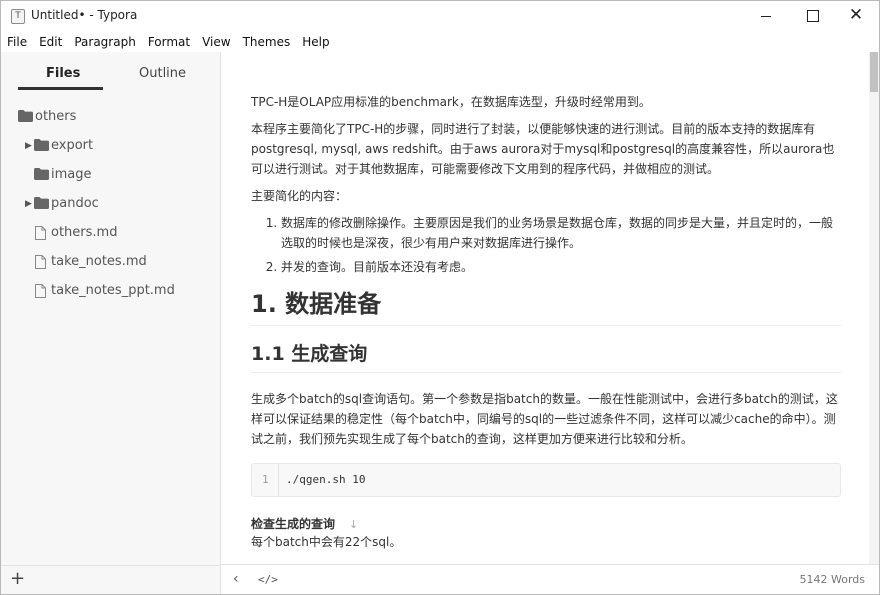 The height and width of the screenshot is (595, 880). What do you see at coordinates (162, 73) in the screenshot?
I see `tab-outline: Outline` at bounding box center [162, 73].